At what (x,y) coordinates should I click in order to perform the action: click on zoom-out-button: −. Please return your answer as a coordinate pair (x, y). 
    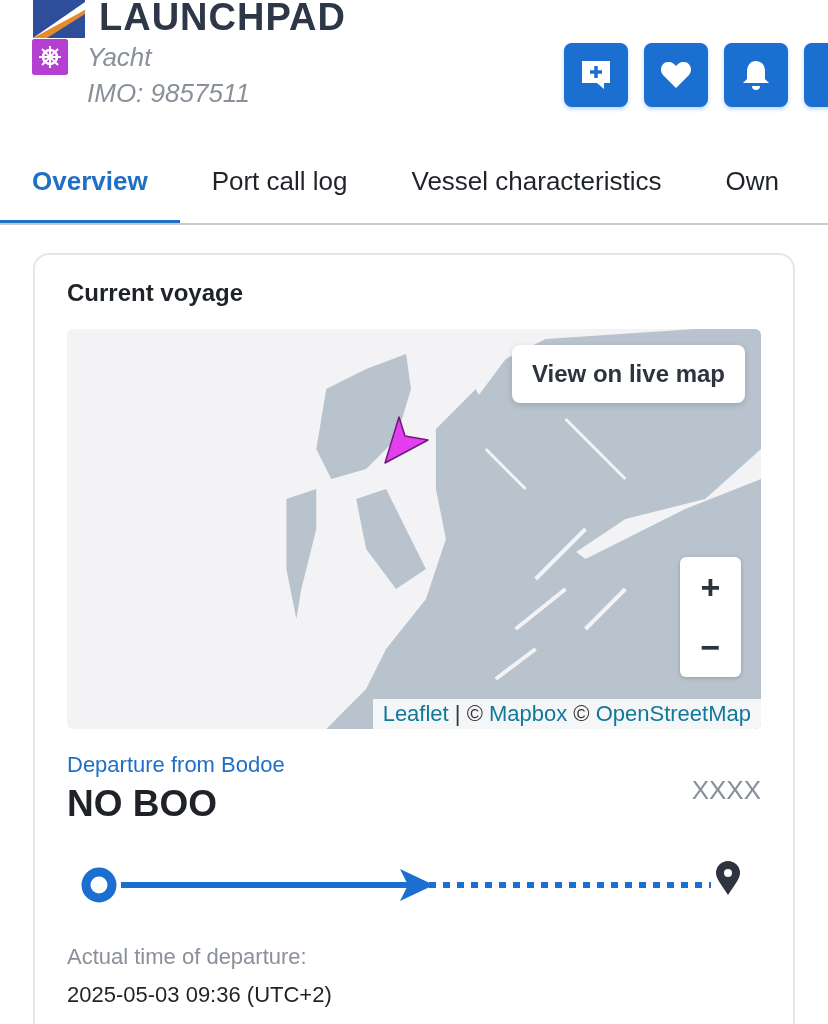
    Looking at the image, I should click on (710, 647).